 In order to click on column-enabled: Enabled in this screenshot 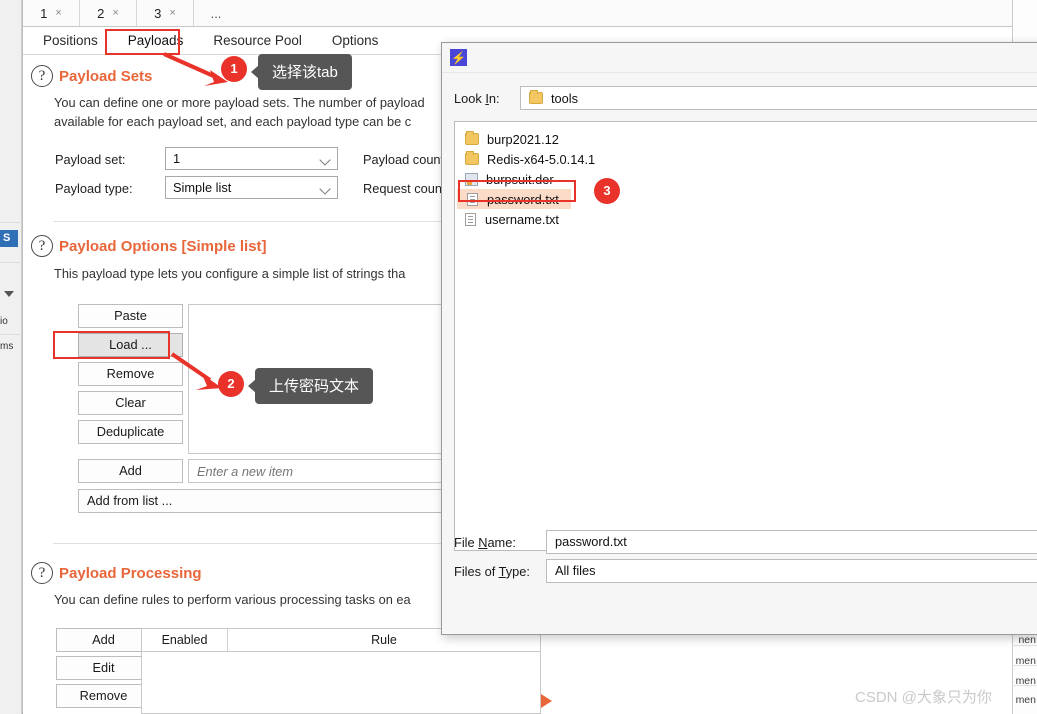, I will do `click(185, 640)`.